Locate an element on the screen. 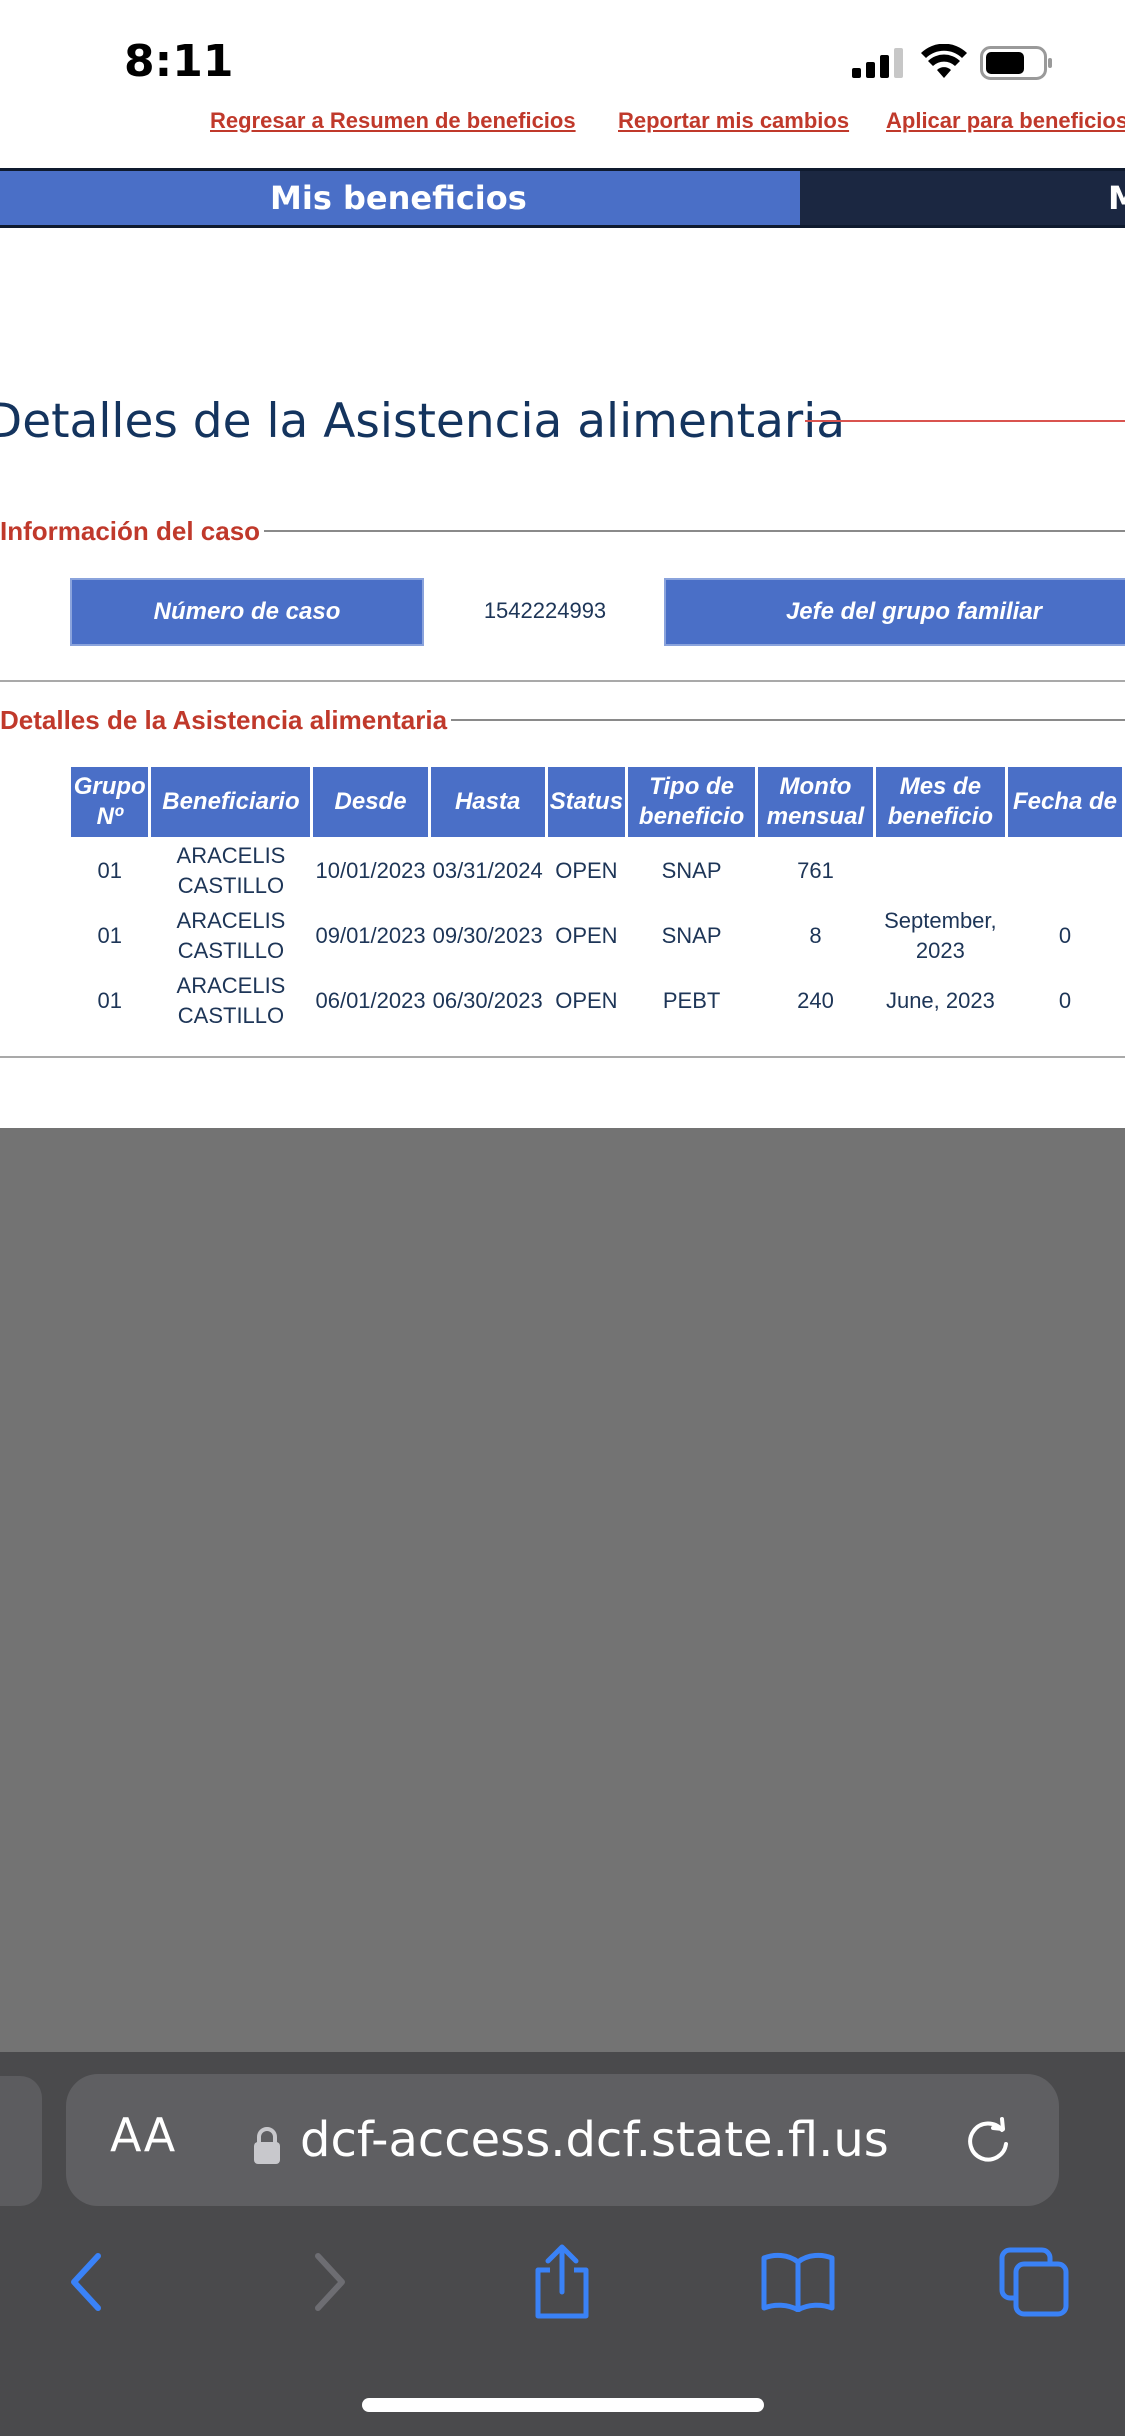 The image size is (1125, 2436). tabs-icon is located at coordinates (1034, 2282).